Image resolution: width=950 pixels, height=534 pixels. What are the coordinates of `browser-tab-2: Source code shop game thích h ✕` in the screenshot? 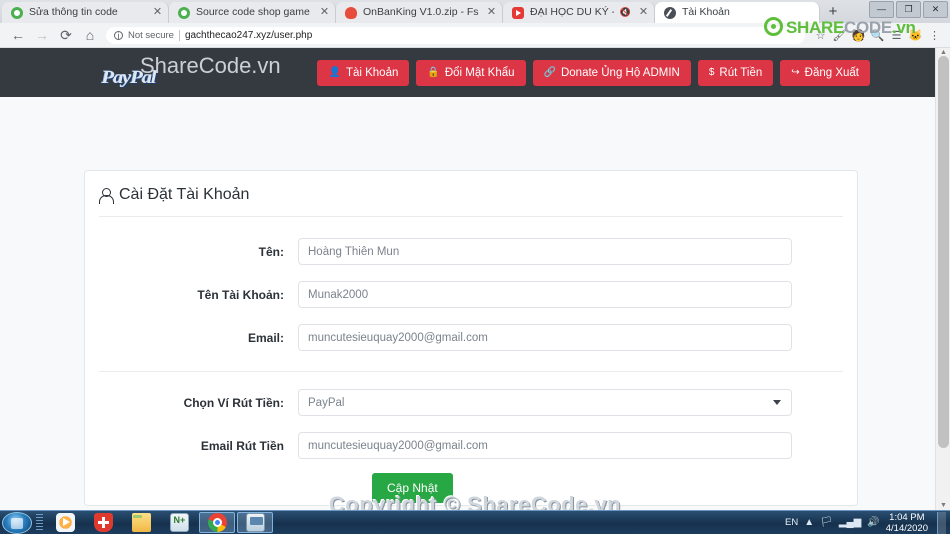 It's located at (252, 12).